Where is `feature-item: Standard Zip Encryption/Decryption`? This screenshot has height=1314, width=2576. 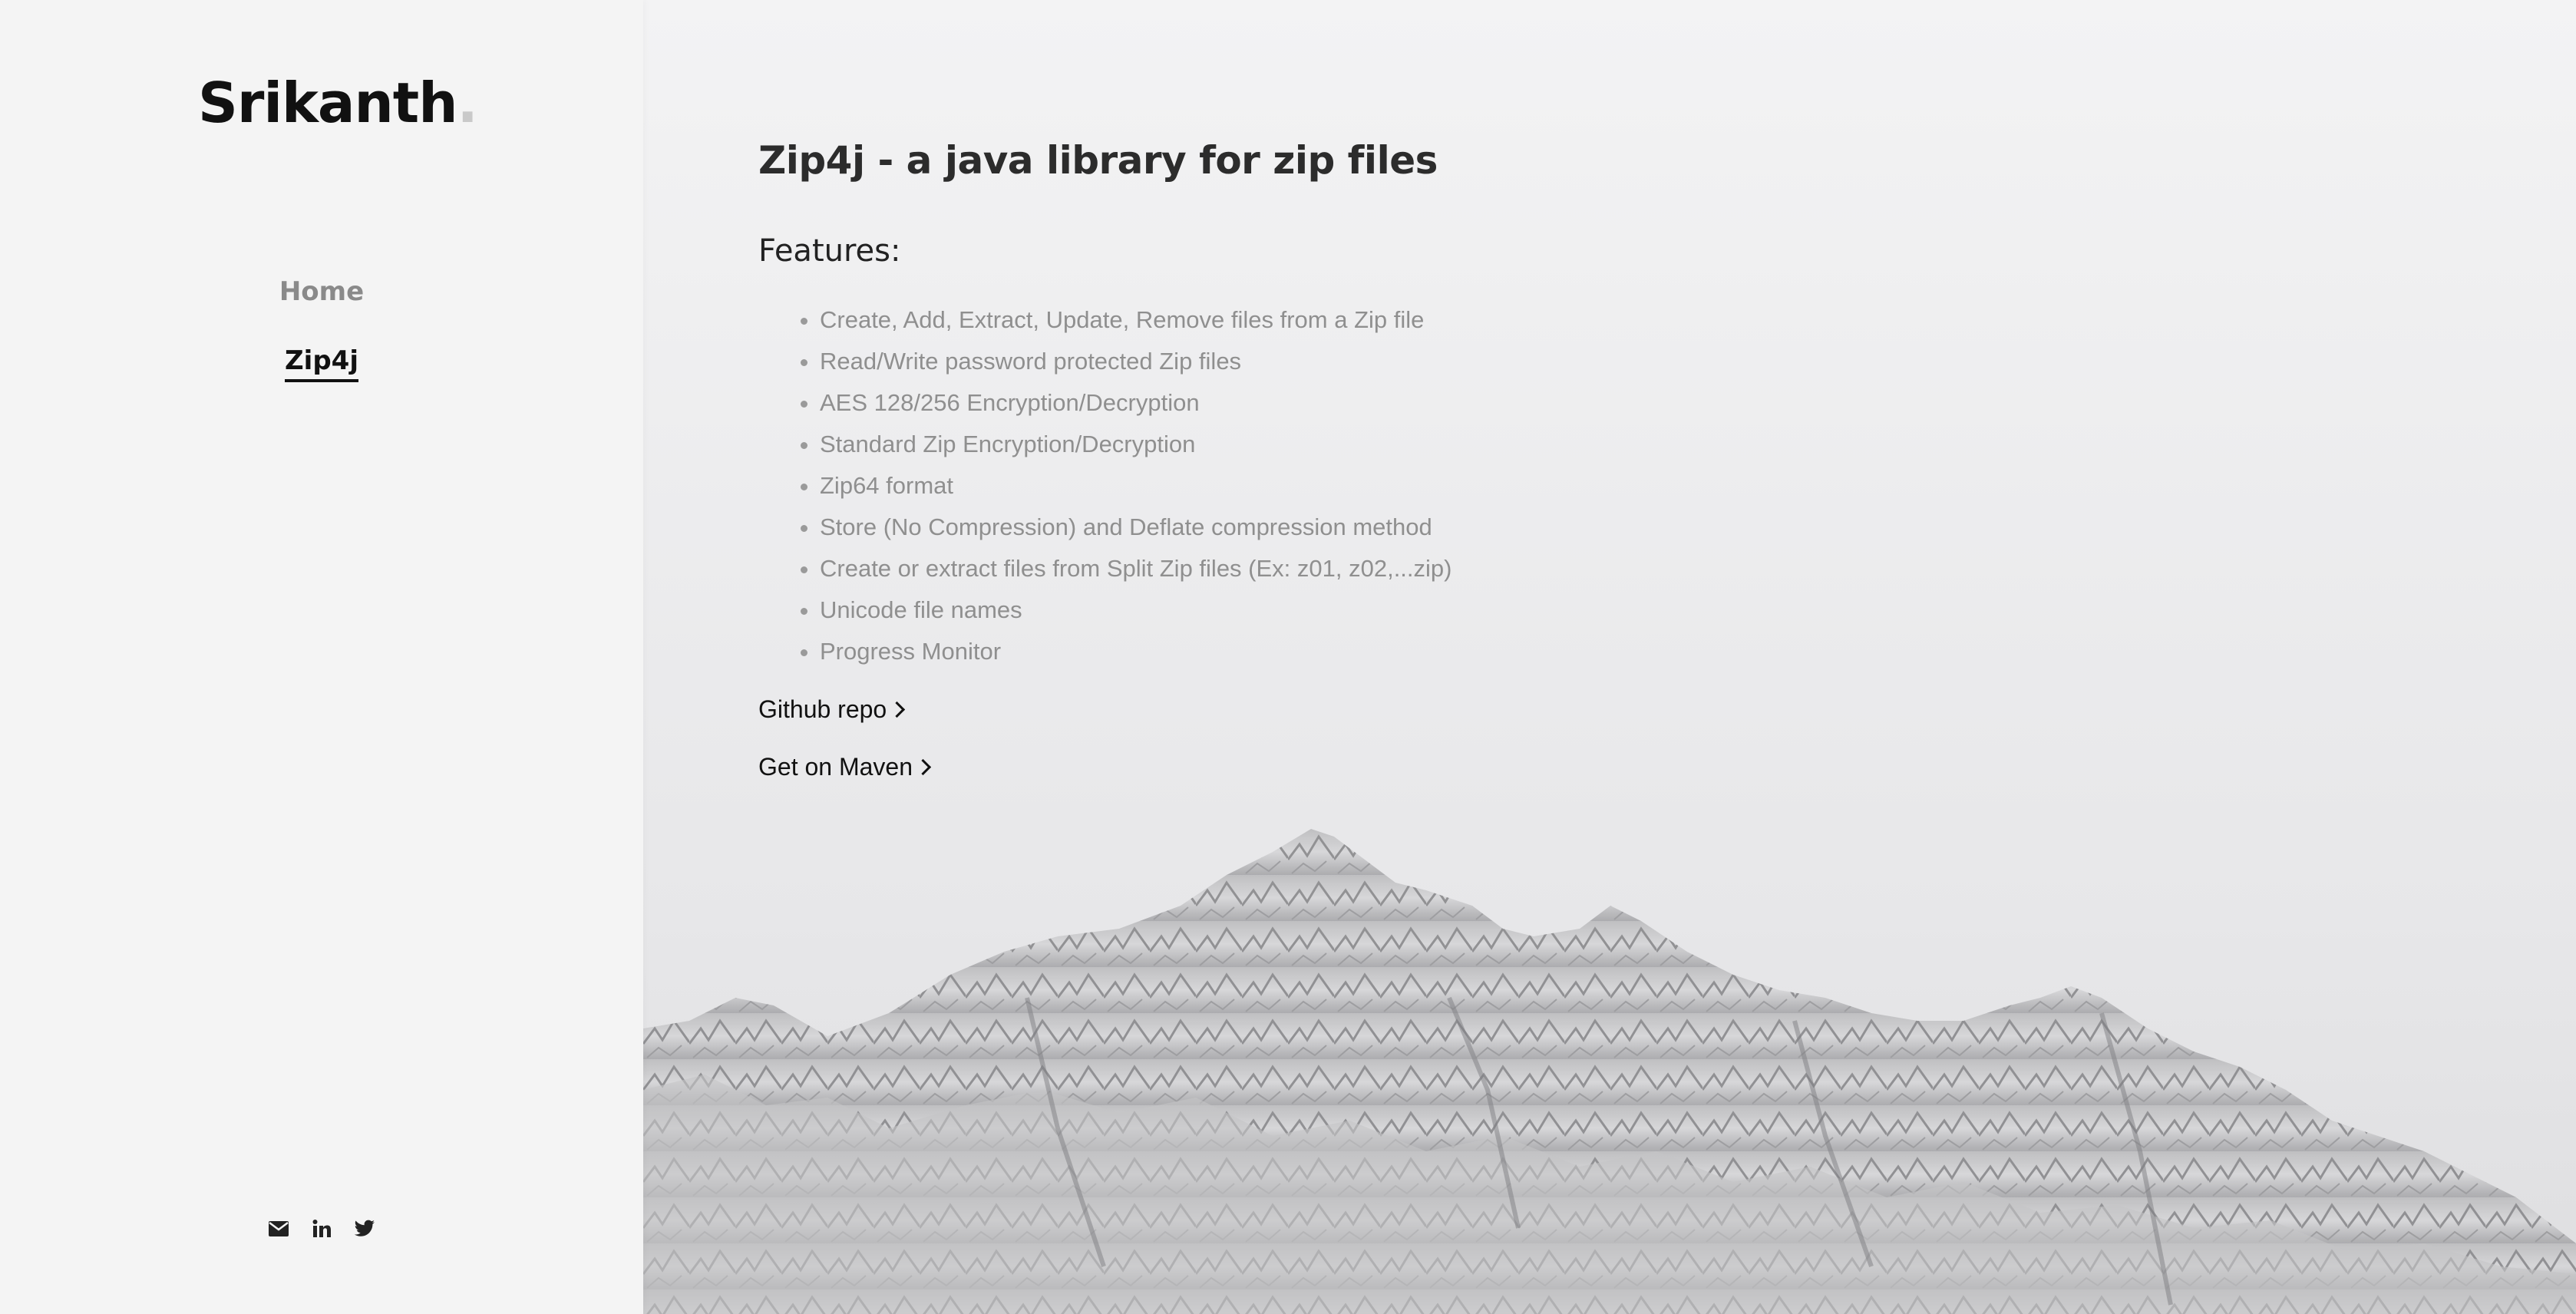
feature-item: Standard Zip Encryption/Decryption is located at coordinates (1135, 444).